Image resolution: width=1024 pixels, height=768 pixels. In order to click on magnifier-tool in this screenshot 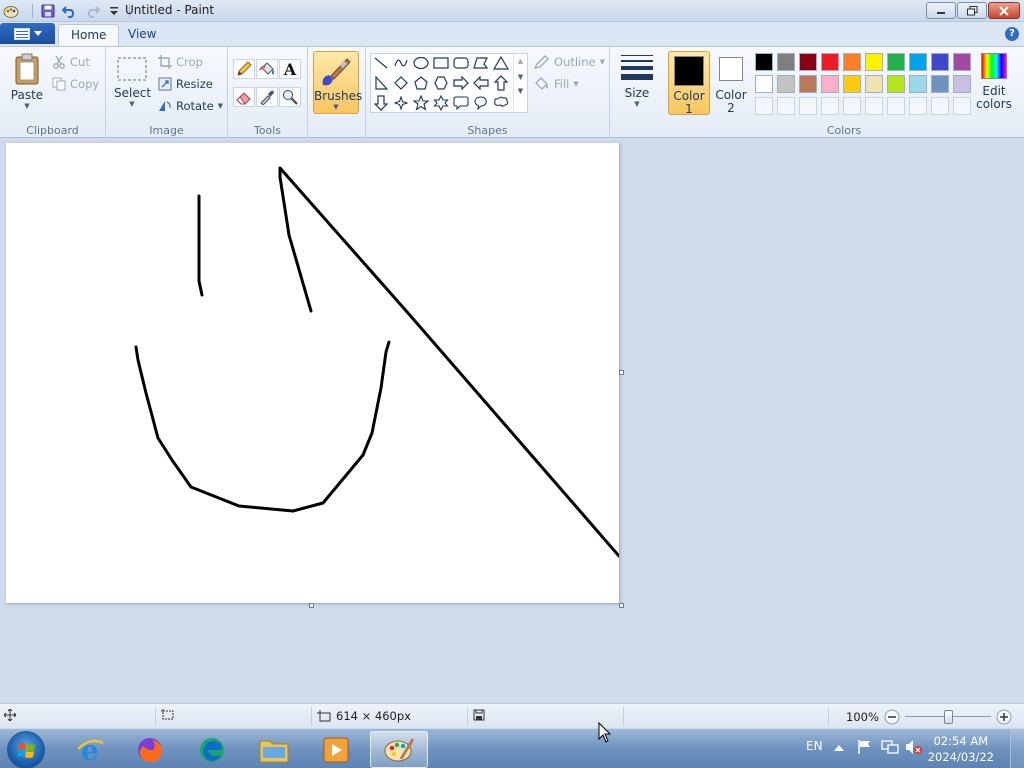, I will do `click(290, 97)`.